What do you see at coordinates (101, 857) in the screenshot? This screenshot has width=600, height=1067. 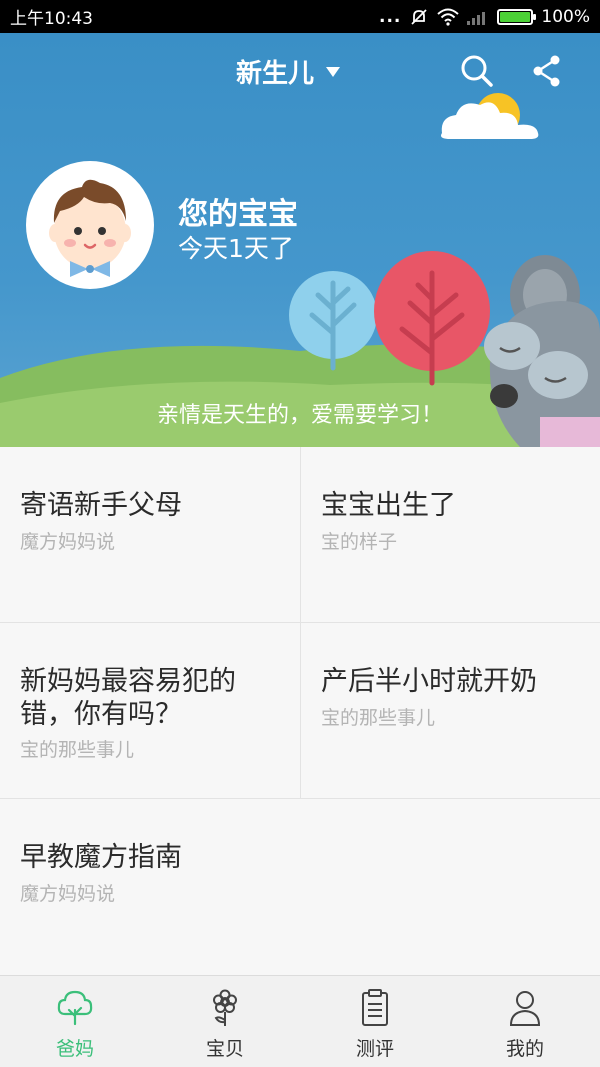 I see `article-title: 早教魔方指南` at bounding box center [101, 857].